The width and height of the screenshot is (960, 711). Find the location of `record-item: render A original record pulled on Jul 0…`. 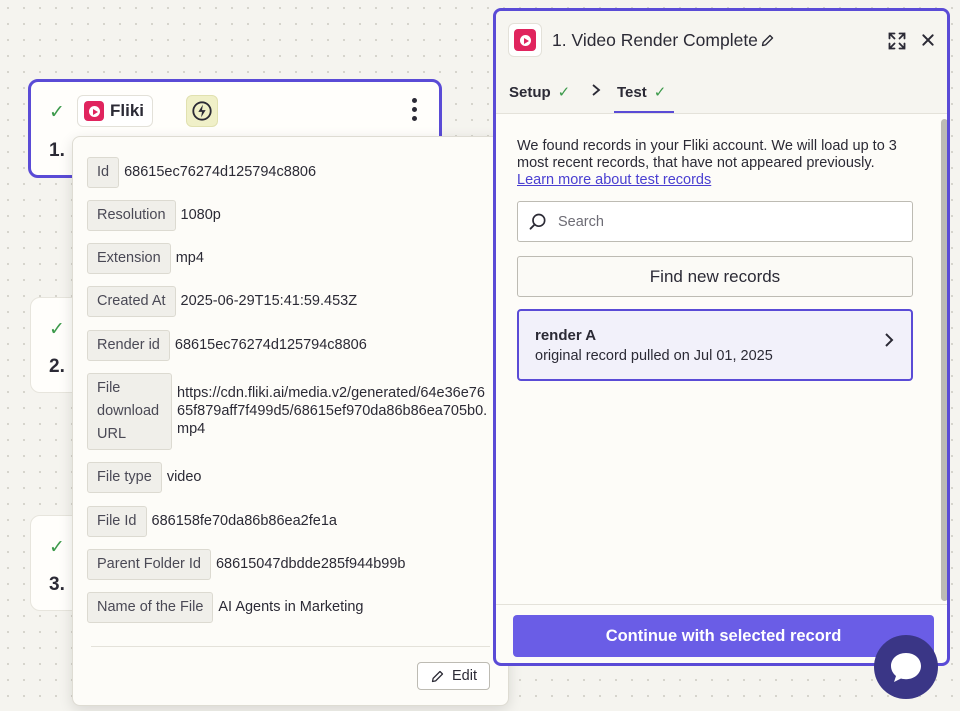

record-item: render A original record pulled on Jul 0… is located at coordinates (715, 345).